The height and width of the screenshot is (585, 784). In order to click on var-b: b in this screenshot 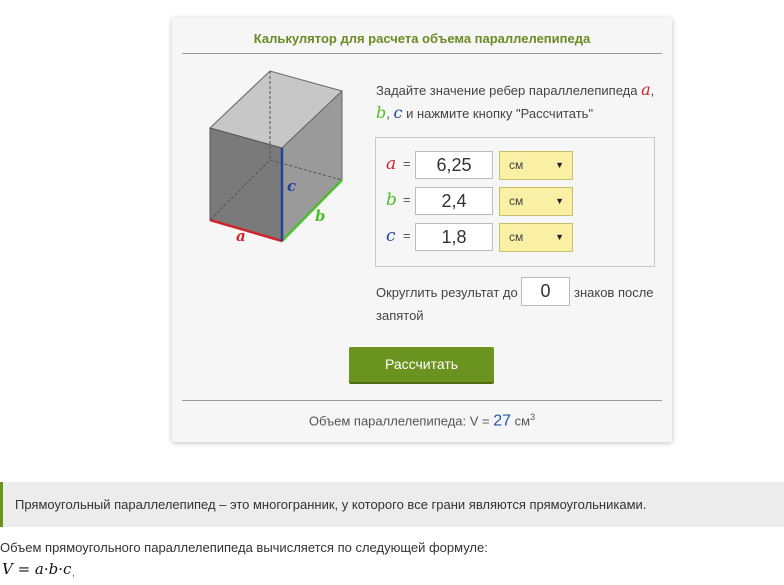, I will do `click(381, 112)`.